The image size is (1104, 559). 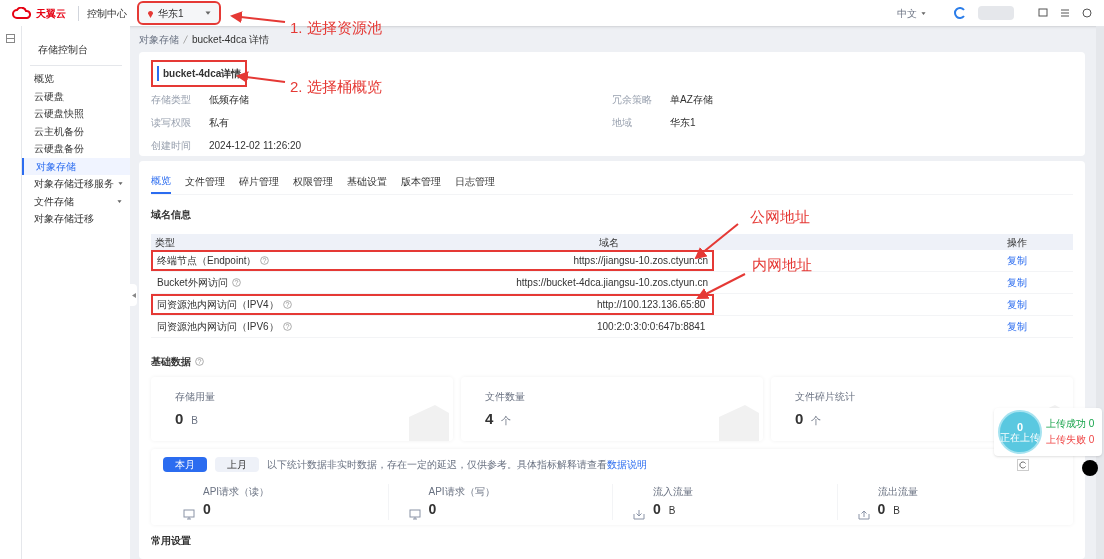 What do you see at coordinates (651, 327) in the screenshot?
I see `table-cell-text: 100:2:0:3:0:0:647b:8841` at bounding box center [651, 327].